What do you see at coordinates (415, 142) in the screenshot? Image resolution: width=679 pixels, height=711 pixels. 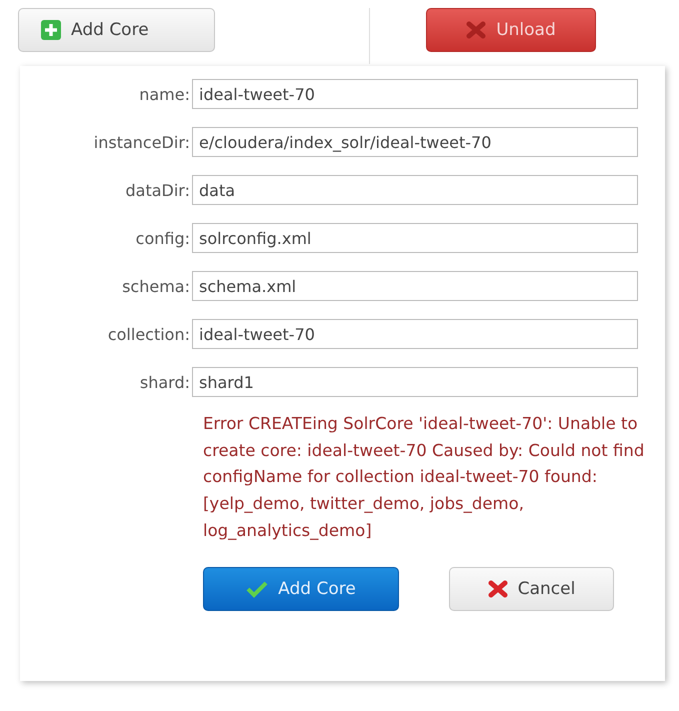 I see `input-field: e/cloudera/index_solr/ideal-tweet-70` at bounding box center [415, 142].